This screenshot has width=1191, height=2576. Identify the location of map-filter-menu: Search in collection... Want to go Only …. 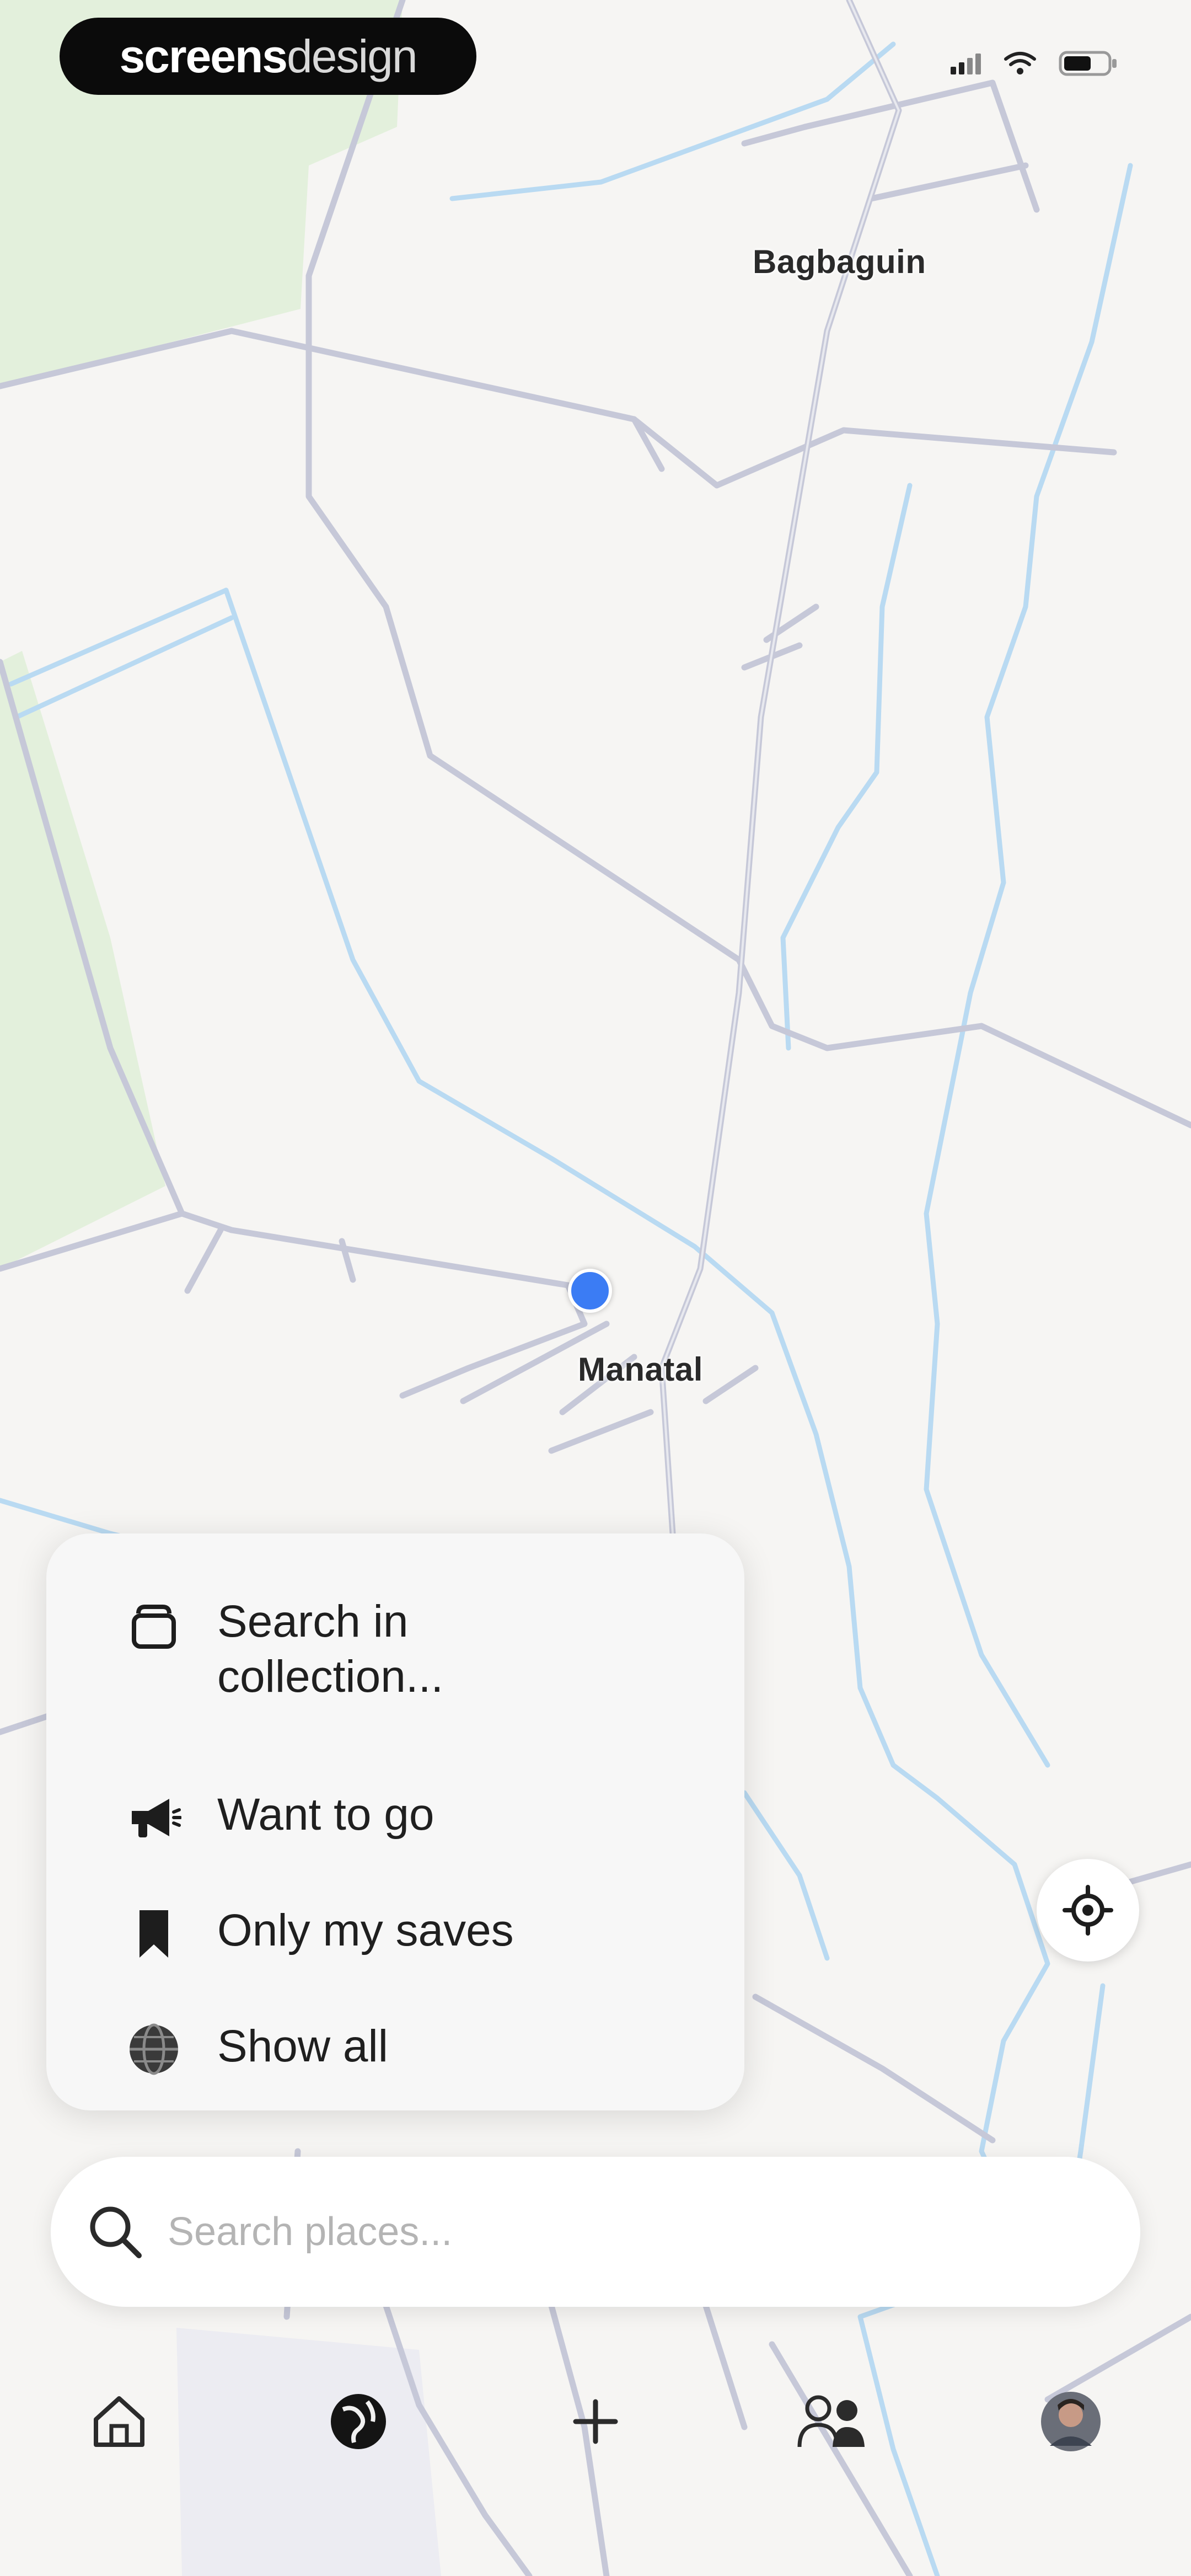
(395, 1821).